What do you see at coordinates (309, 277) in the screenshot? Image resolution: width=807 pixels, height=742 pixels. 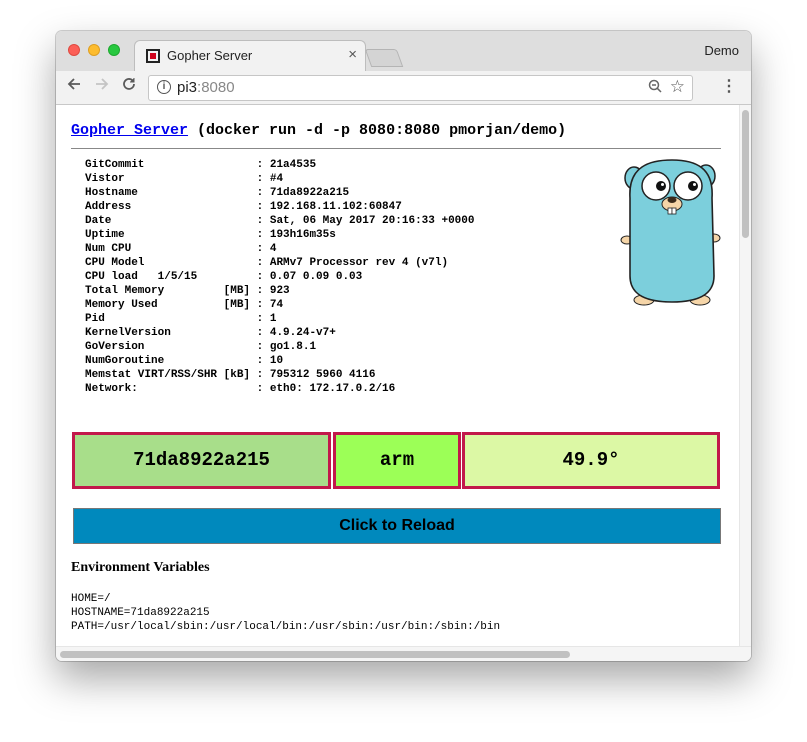 I see `info-value: : 0.07 0.09 0.03` at bounding box center [309, 277].